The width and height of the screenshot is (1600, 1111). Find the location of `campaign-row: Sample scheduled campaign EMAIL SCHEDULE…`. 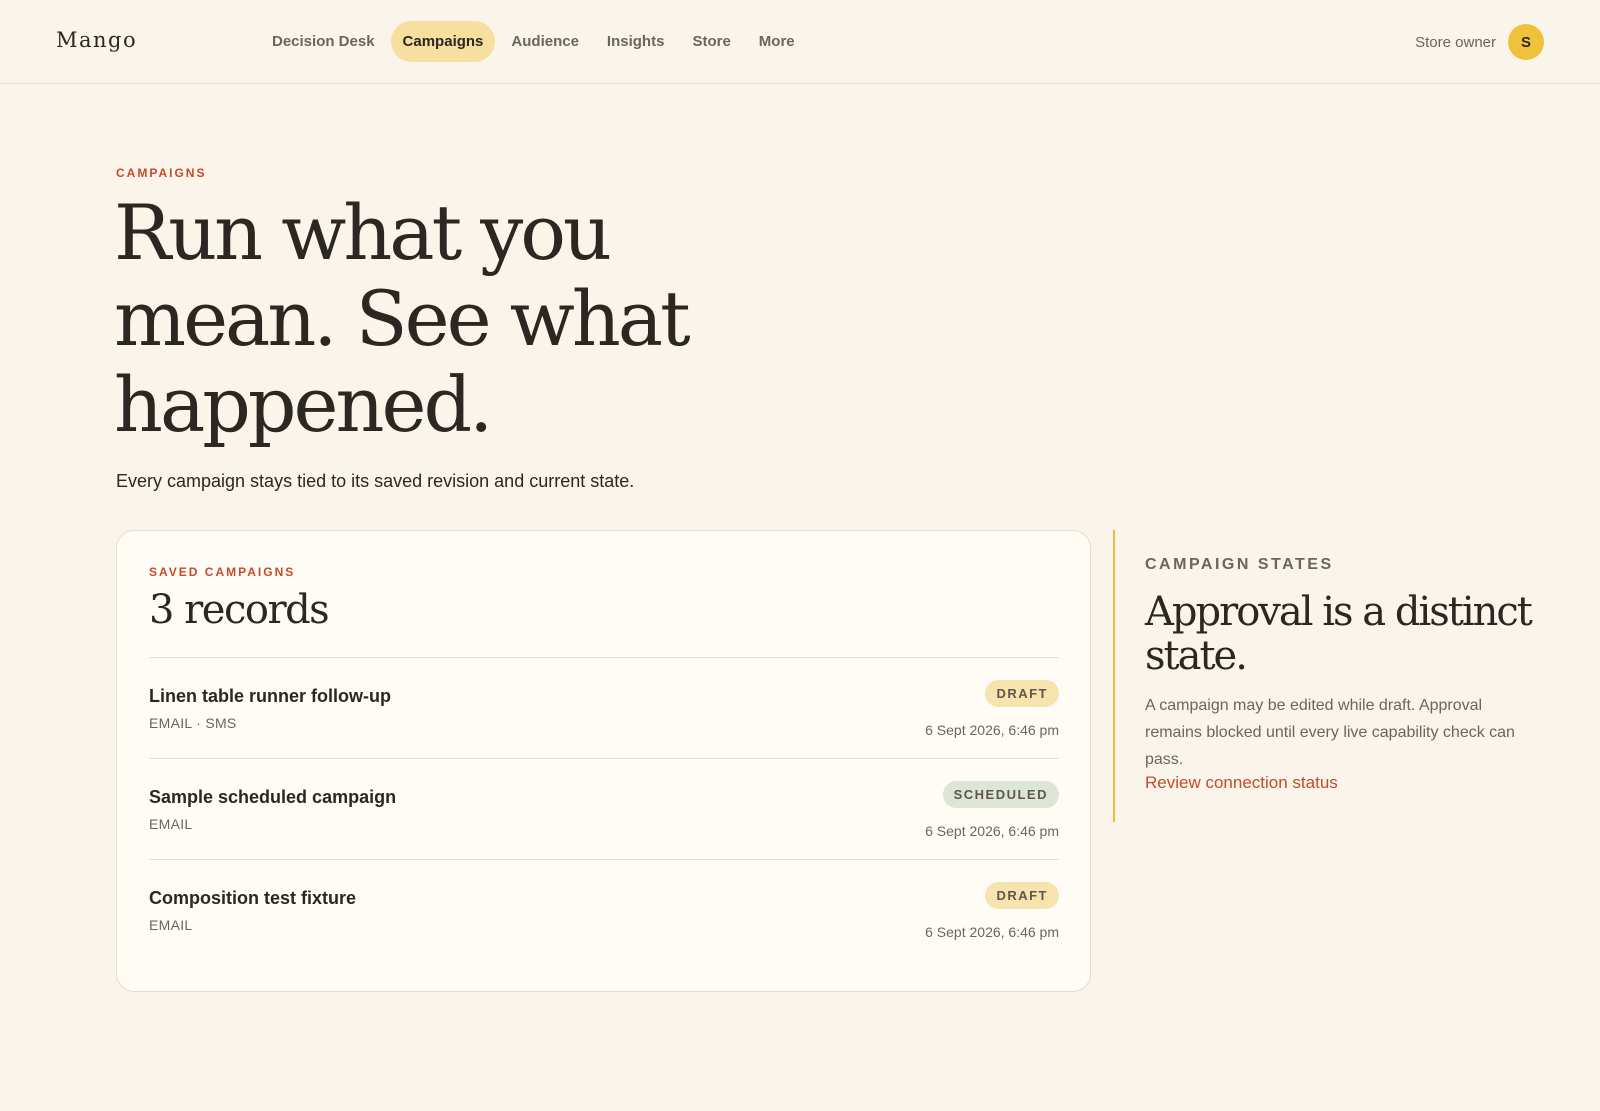

campaign-row: Sample scheduled campaign EMAIL SCHEDULE… is located at coordinates (604, 808).